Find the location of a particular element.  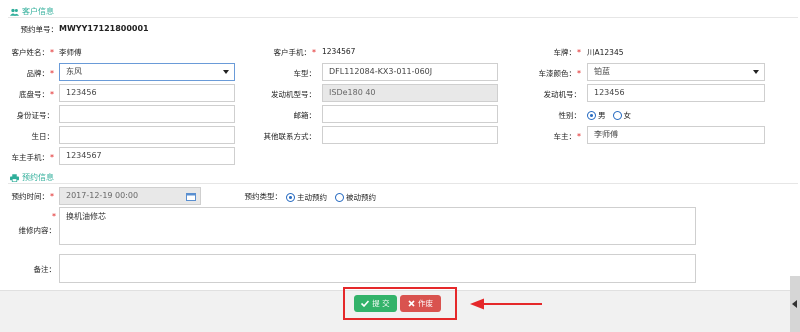

phone-label: 客户手机：* is located at coordinates (295, 52).